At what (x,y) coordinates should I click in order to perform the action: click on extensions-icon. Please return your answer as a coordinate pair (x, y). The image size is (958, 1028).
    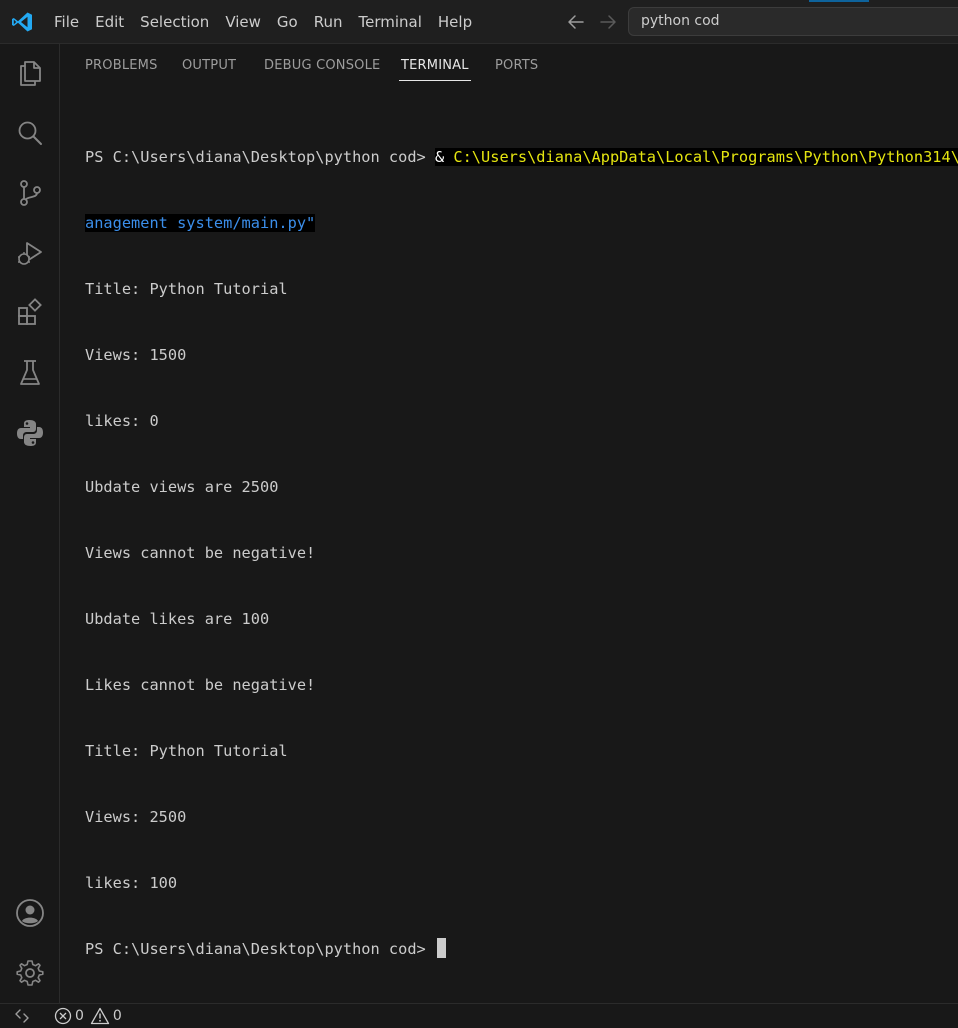
    Looking at the image, I should click on (30, 313).